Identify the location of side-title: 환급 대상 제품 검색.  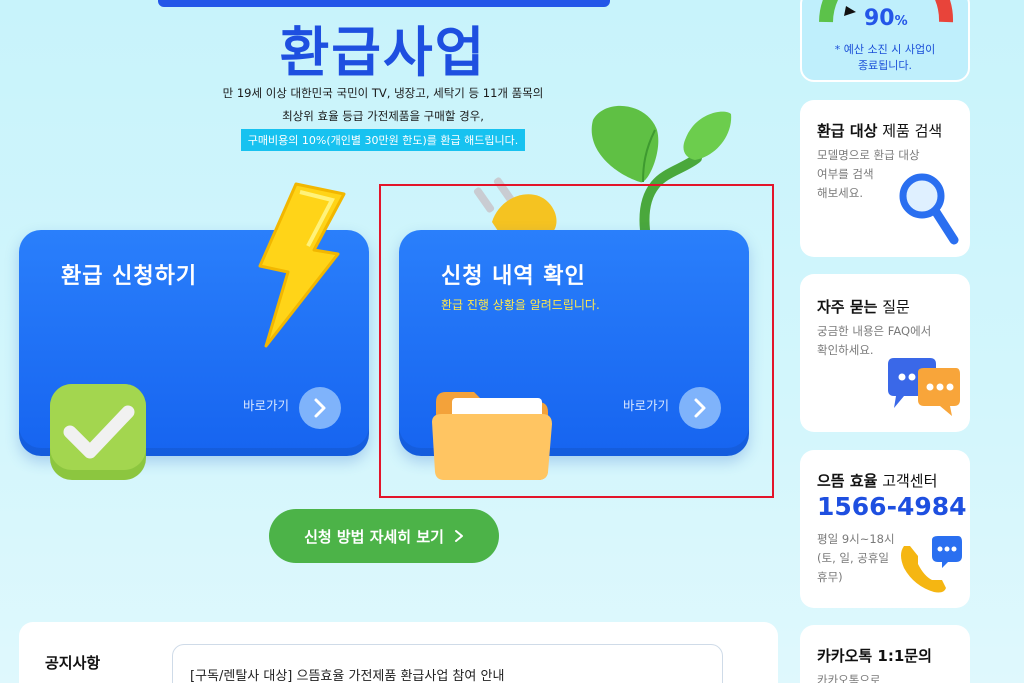
(880, 131).